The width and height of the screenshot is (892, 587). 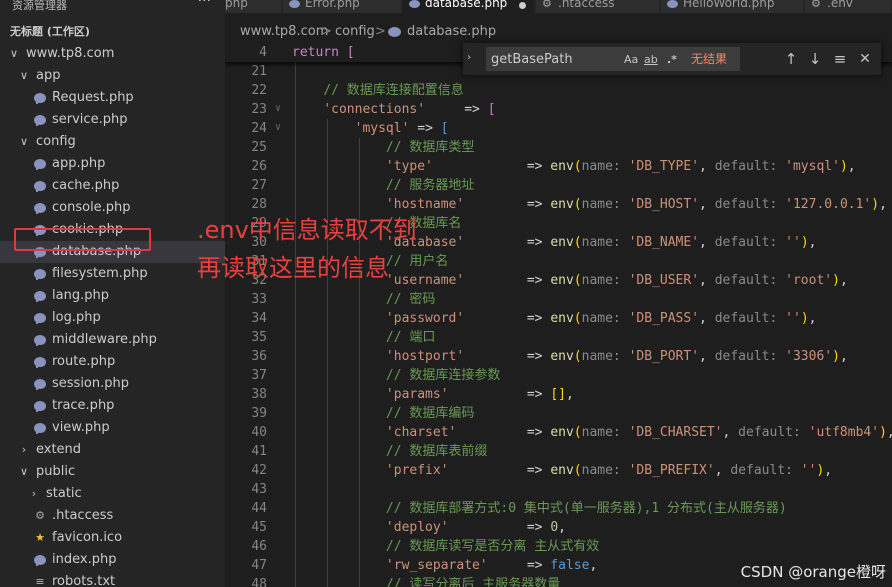 What do you see at coordinates (112, 494) in the screenshot?
I see `tree-item: › static` at bounding box center [112, 494].